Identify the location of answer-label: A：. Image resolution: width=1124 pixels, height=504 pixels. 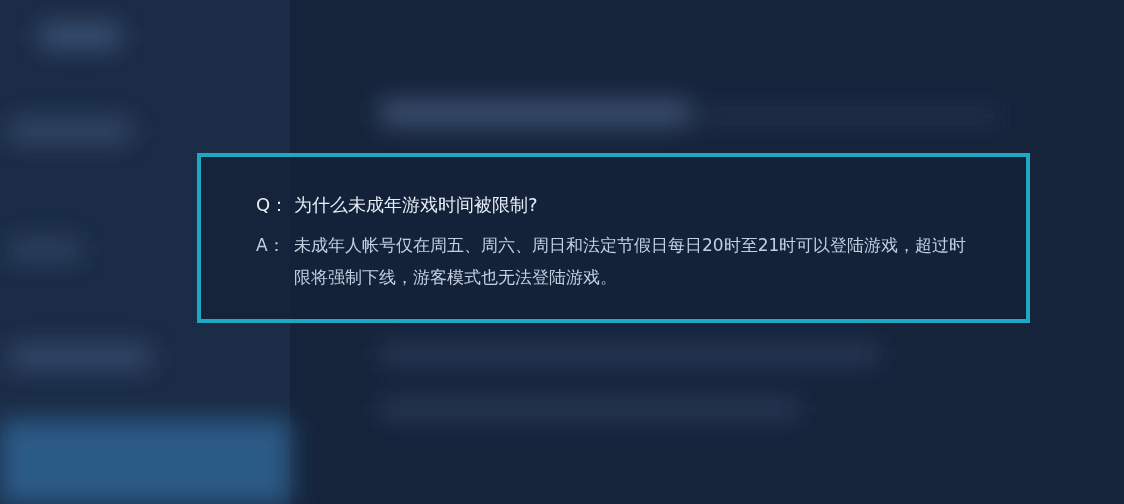
(271, 245).